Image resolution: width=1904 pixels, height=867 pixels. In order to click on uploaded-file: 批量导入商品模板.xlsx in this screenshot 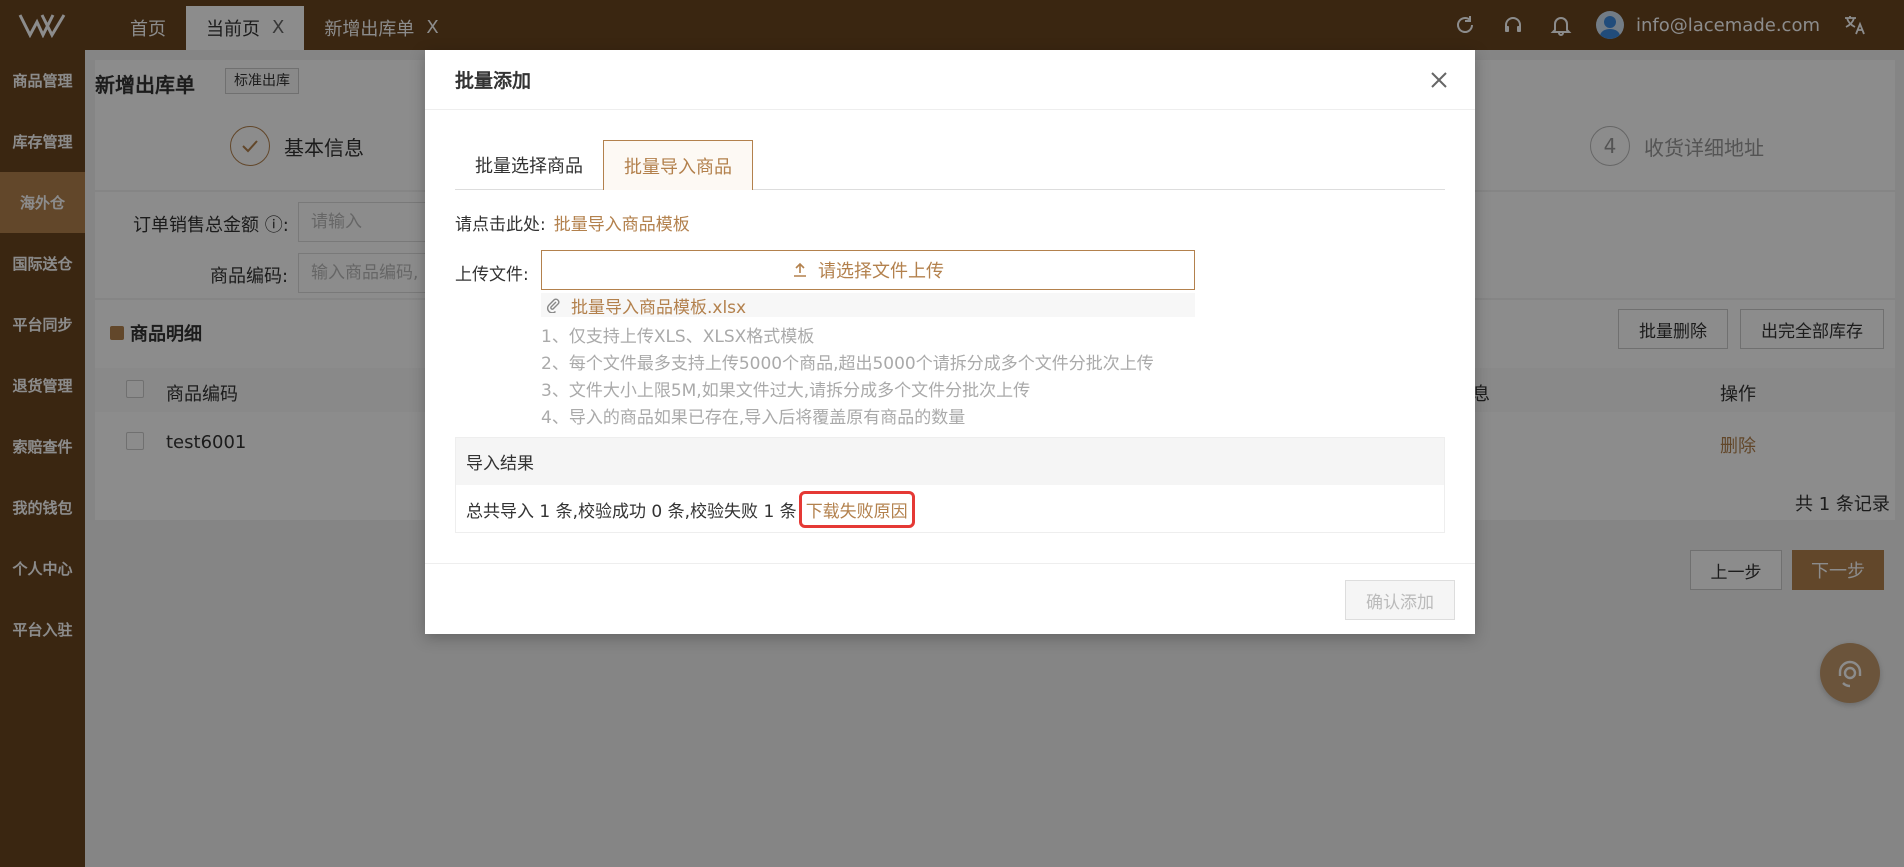, I will do `click(868, 305)`.